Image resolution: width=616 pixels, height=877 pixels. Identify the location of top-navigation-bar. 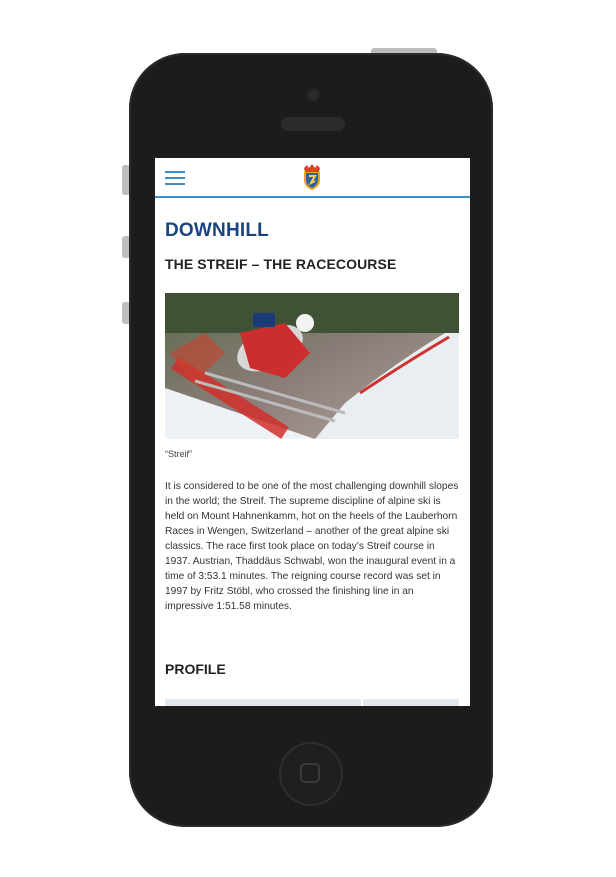
(312, 178).